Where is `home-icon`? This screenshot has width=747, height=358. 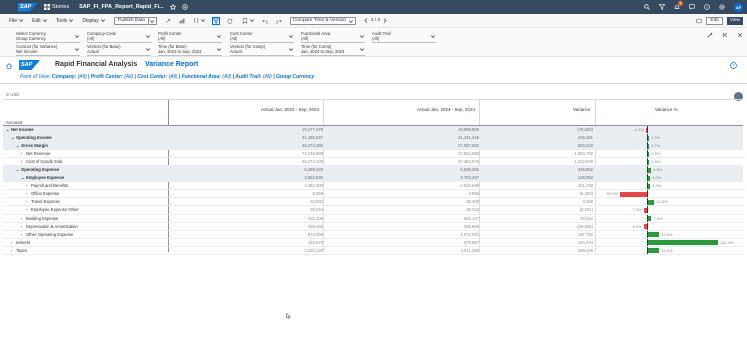
home-icon is located at coordinates (9, 66).